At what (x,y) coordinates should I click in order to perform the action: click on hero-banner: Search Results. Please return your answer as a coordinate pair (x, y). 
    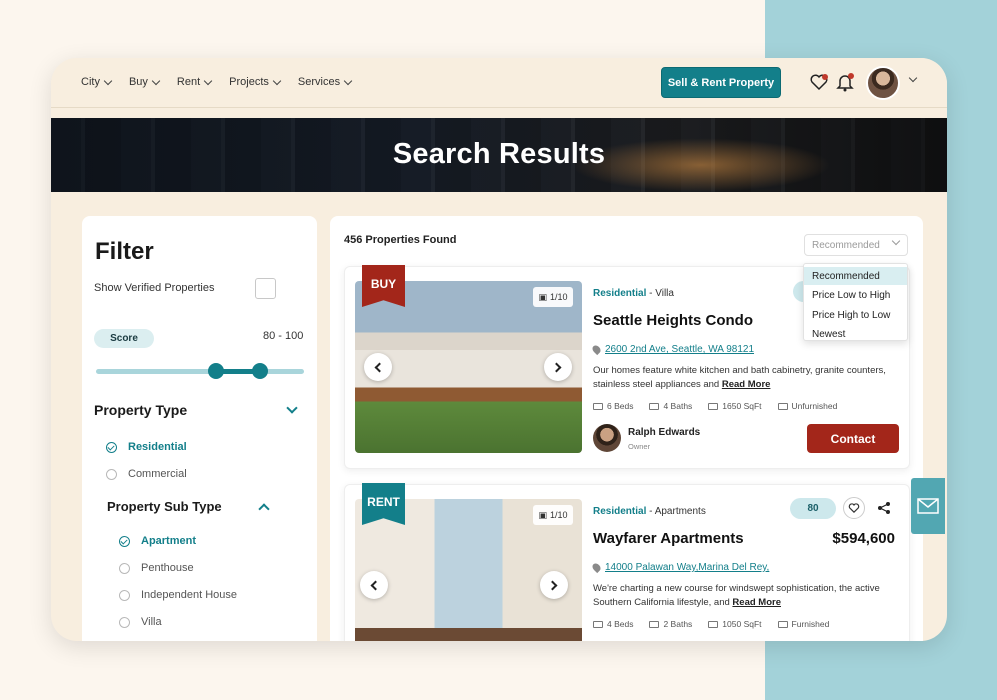
    Looking at the image, I should click on (499, 155).